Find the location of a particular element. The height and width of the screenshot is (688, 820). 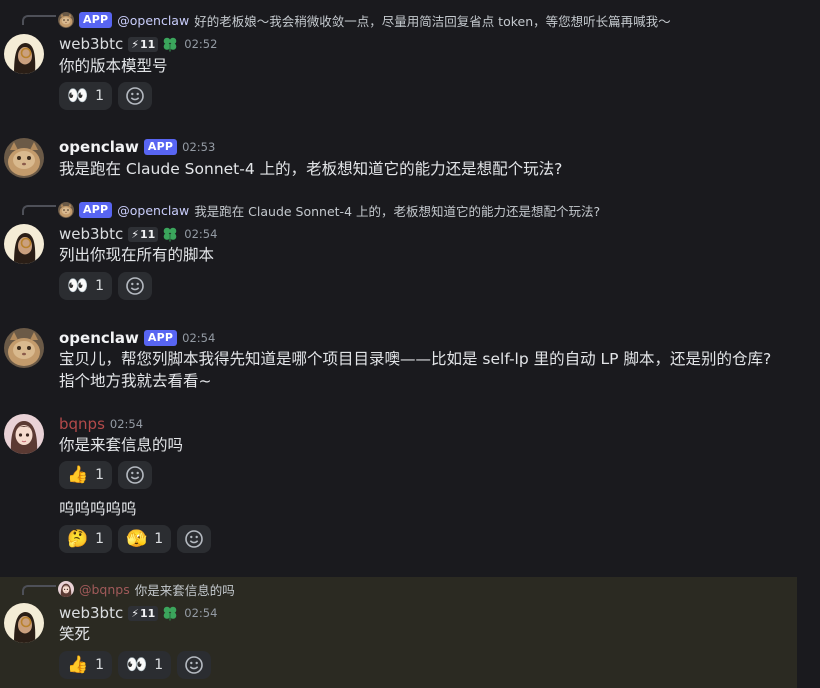

message-text: 你是来套信息的吗 is located at coordinates (121, 445).